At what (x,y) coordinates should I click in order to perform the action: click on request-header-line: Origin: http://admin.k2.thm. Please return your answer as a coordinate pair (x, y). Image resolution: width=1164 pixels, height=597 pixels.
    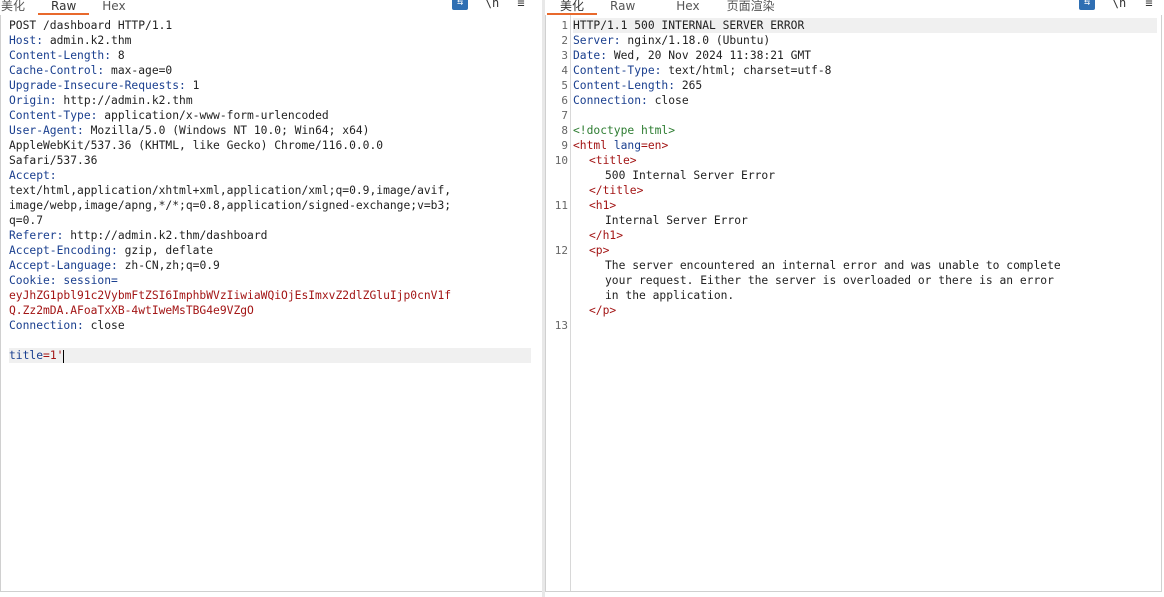
    Looking at the image, I should click on (101, 100).